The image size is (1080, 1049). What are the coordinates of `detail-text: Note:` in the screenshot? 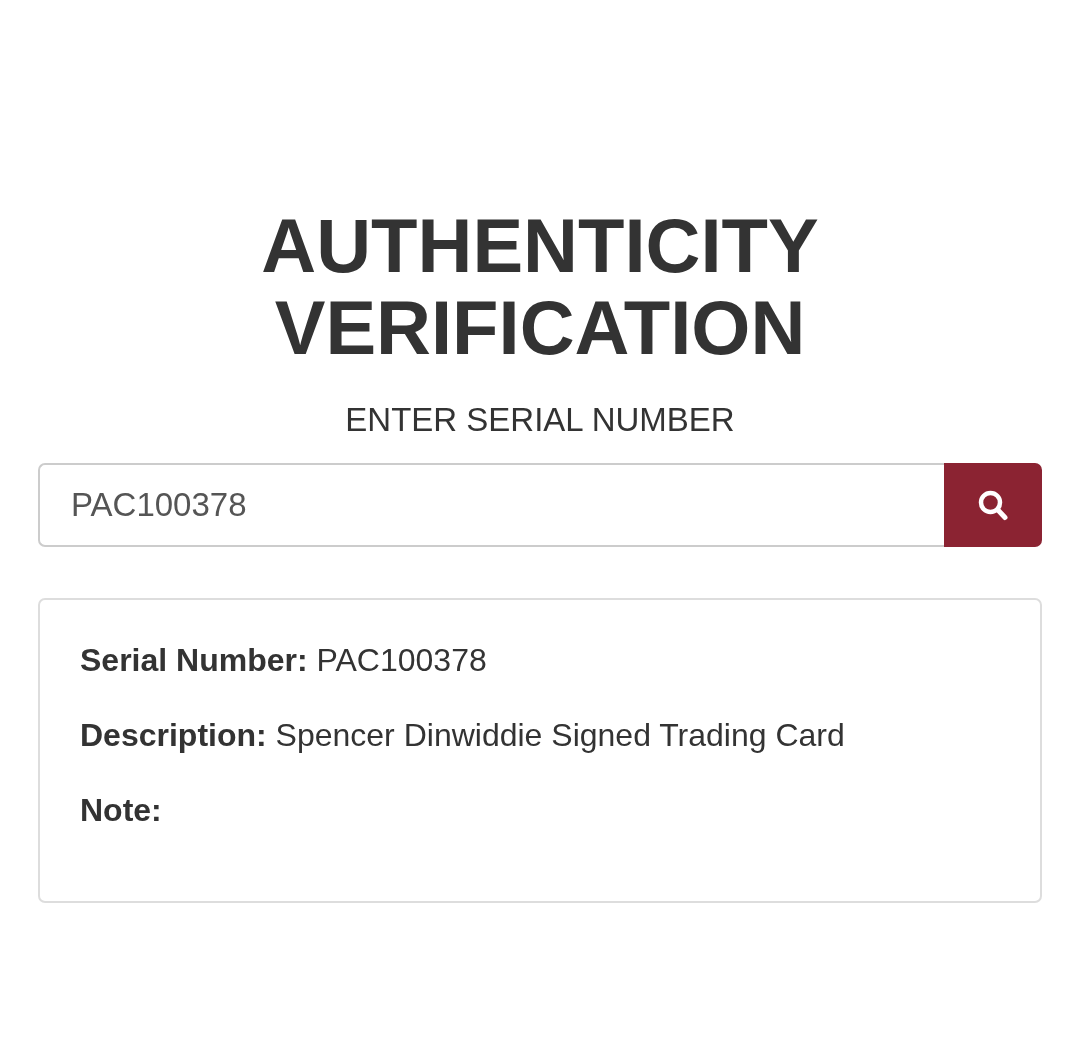 It's located at (121, 810).